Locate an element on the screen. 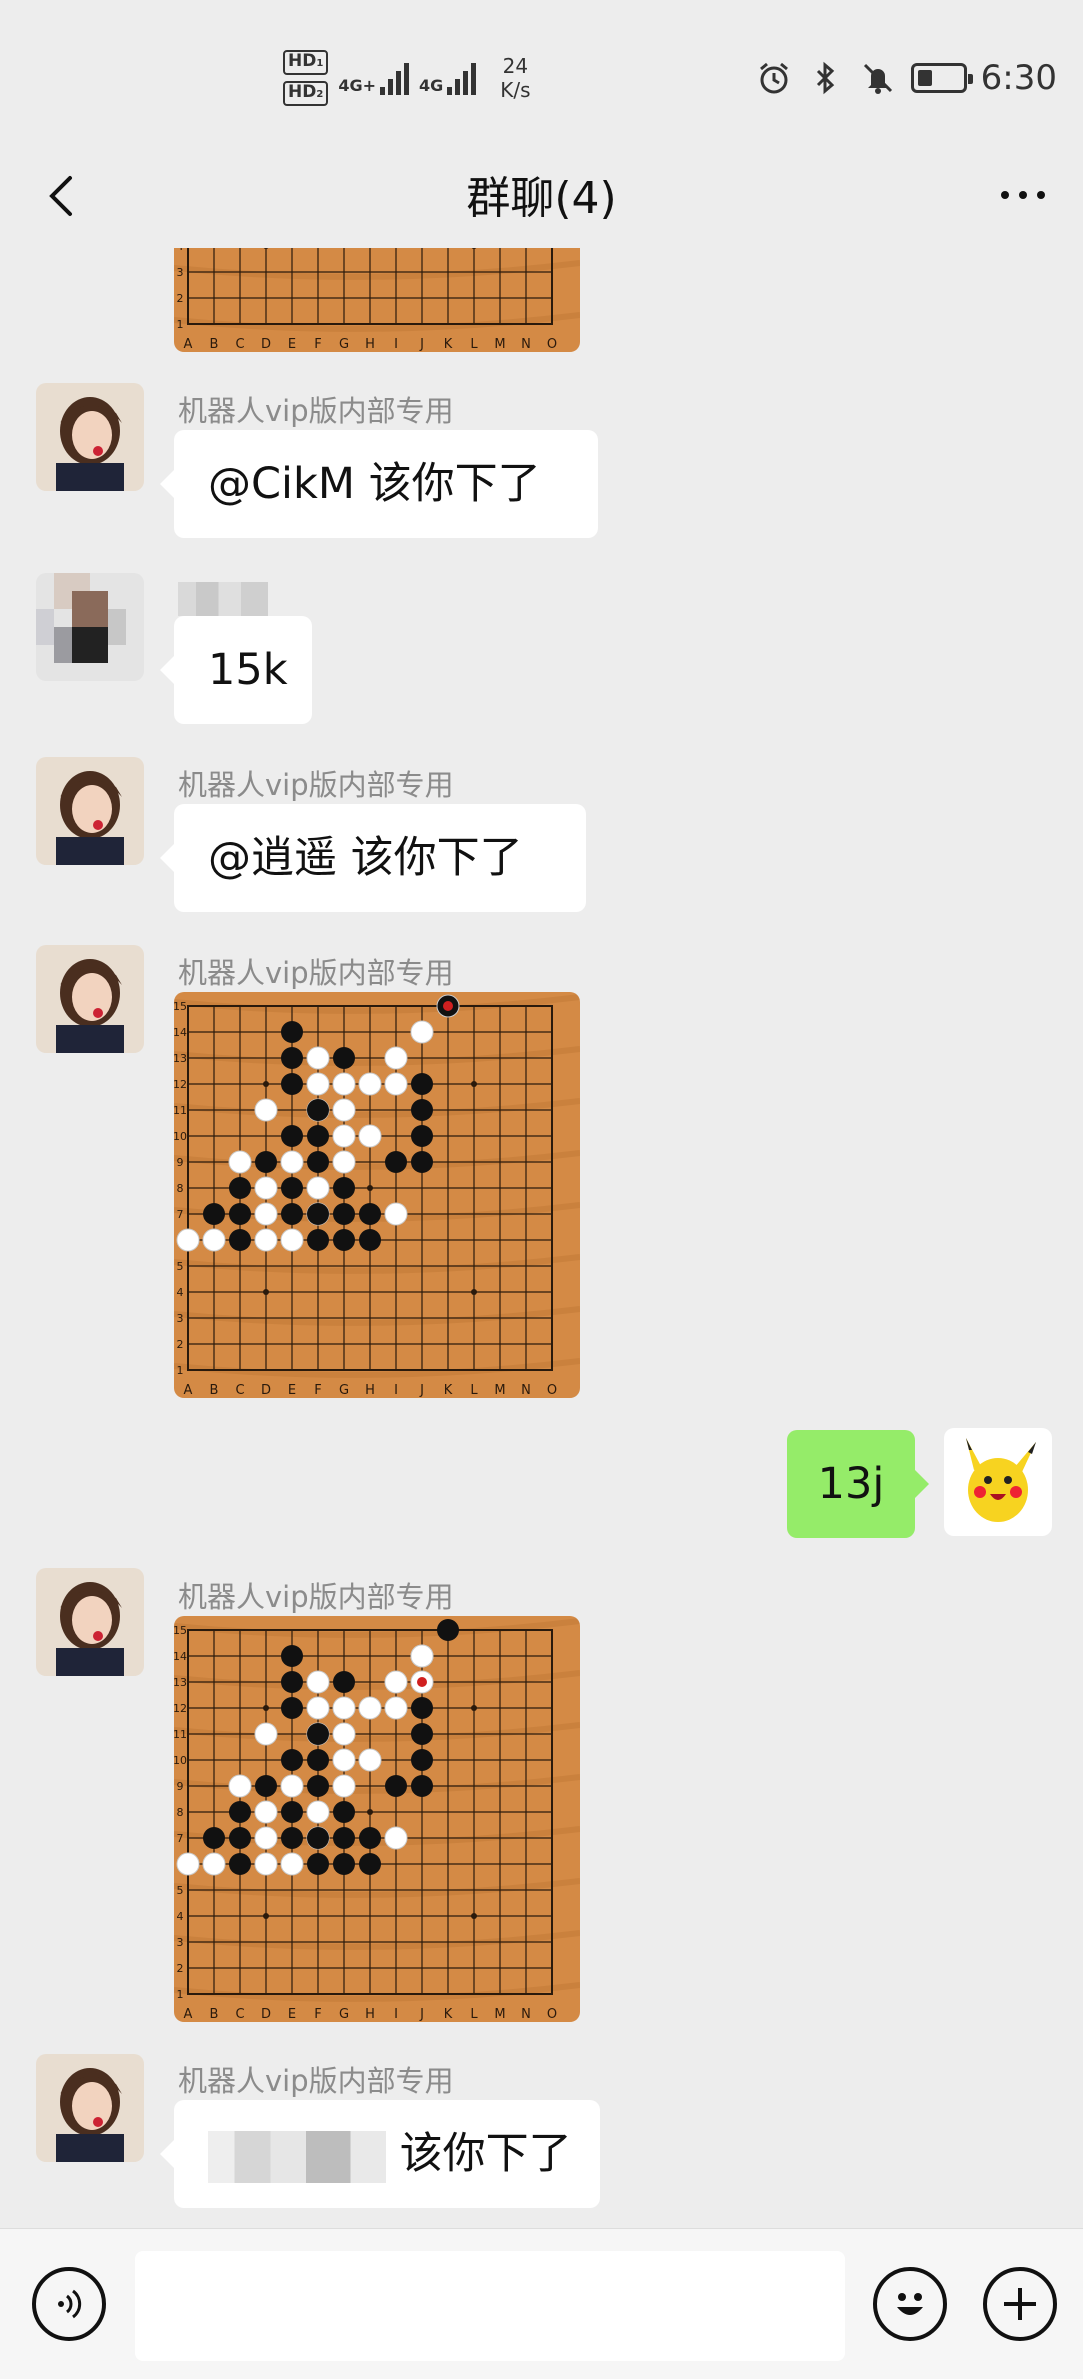 The width and height of the screenshot is (1083, 2379). col-label: O is located at coordinates (552, 2014).